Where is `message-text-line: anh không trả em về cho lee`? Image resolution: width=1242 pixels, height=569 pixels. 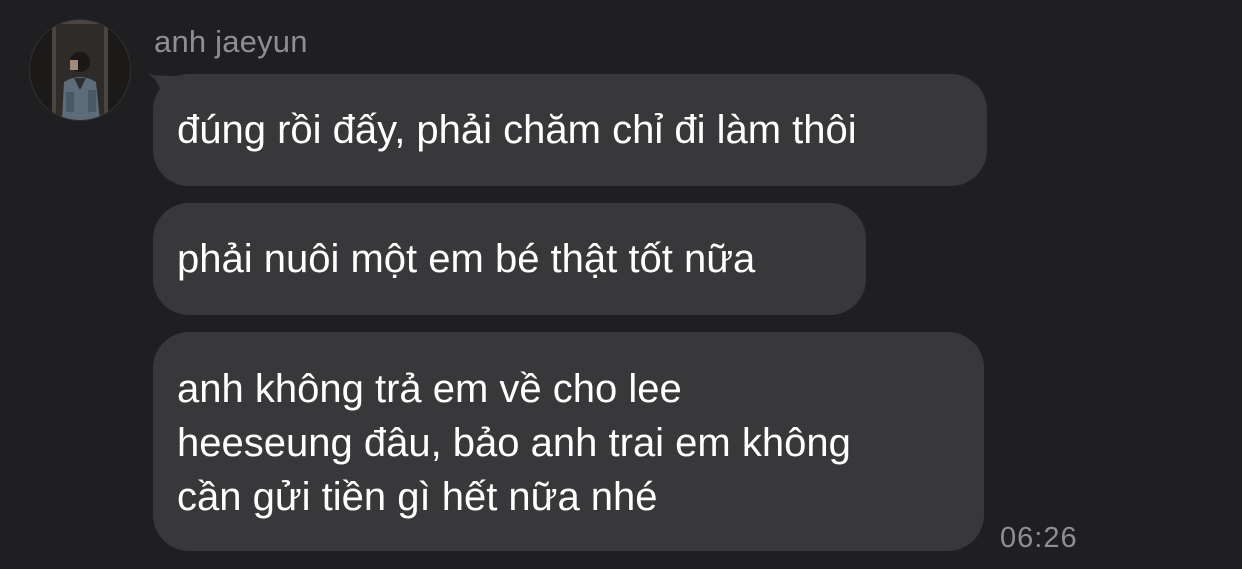 message-text-line: anh không trả em về cho lee is located at coordinates (429, 389).